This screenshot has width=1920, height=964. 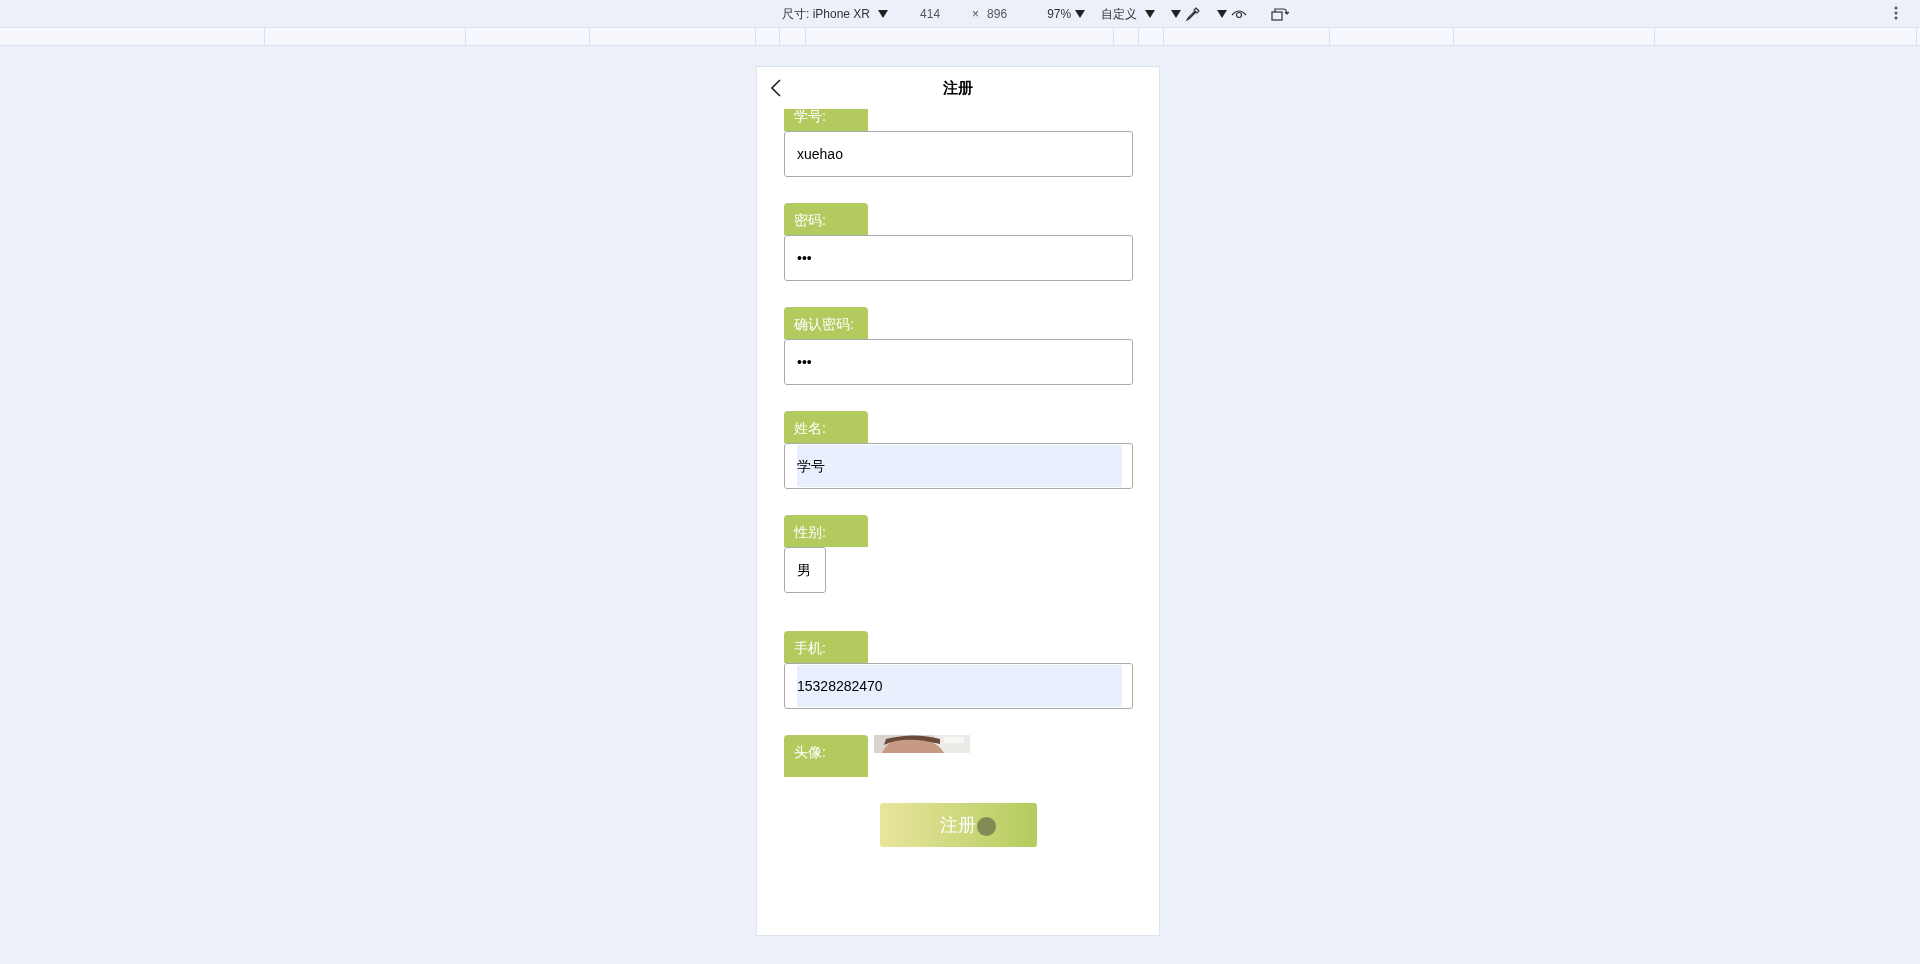 I want to click on field-label: 头像:, so click(x=826, y=756).